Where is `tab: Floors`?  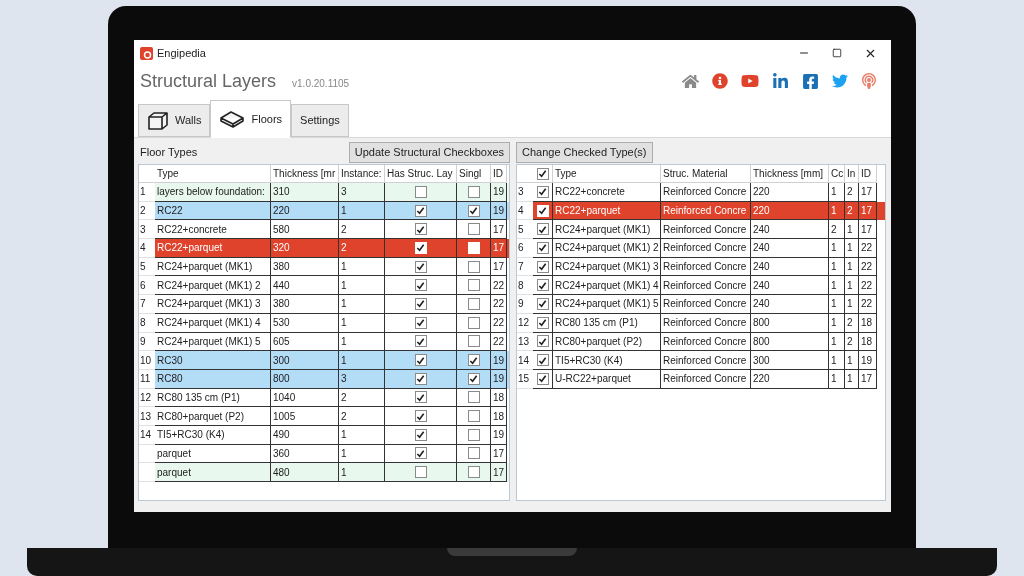 tab: Floors is located at coordinates (251, 119).